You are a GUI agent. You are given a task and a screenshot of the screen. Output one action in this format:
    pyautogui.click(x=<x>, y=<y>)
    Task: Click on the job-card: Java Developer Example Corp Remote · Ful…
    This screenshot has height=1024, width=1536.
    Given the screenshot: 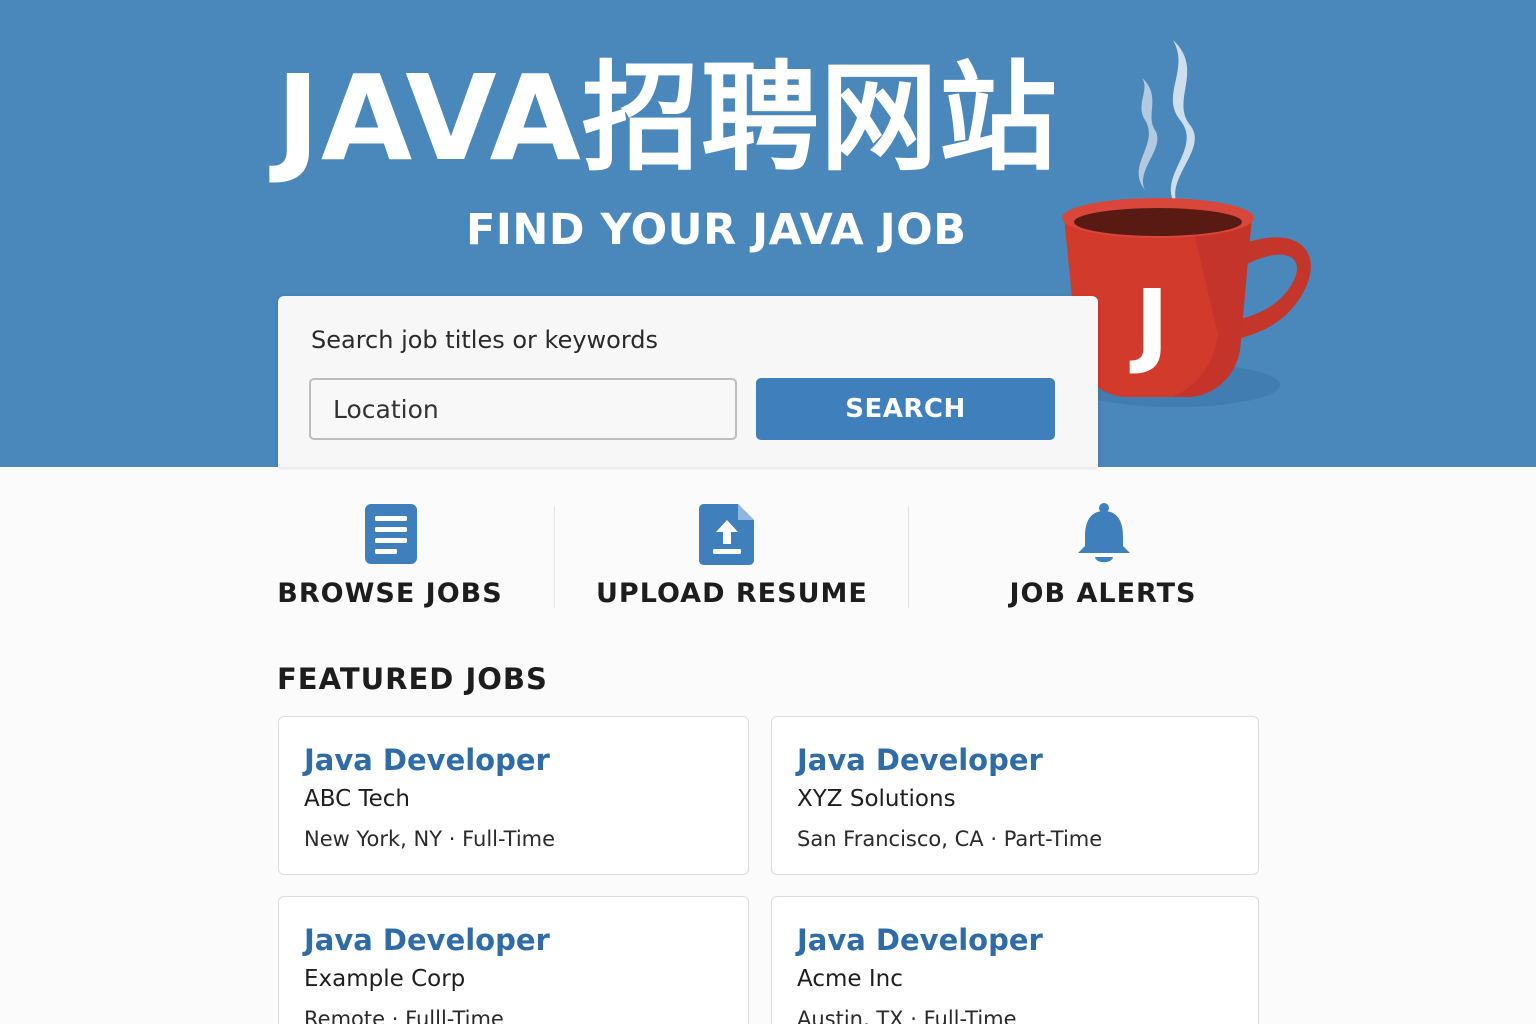 What is the action you would take?
    pyautogui.click(x=513, y=960)
    